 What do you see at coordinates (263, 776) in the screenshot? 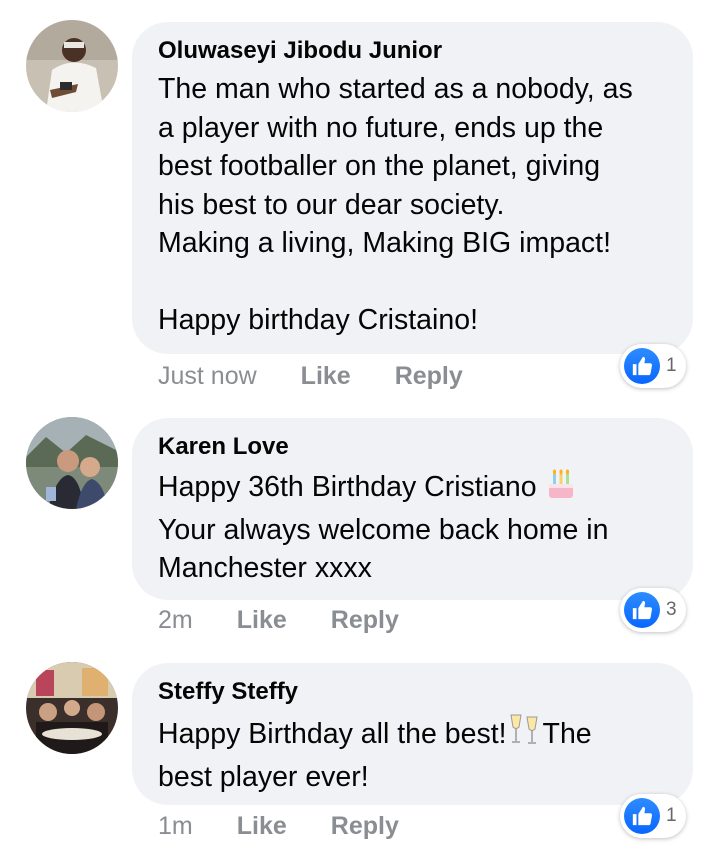
I see `comment-text-rest: best player ever!` at bounding box center [263, 776].